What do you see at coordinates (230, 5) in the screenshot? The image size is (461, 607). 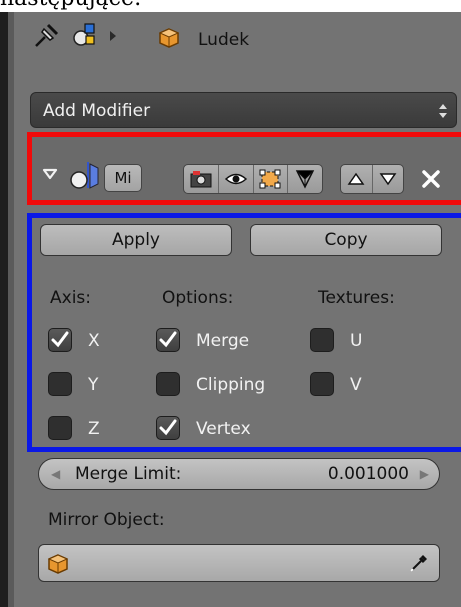 I see `page-heading-text: następujące:` at bounding box center [230, 5].